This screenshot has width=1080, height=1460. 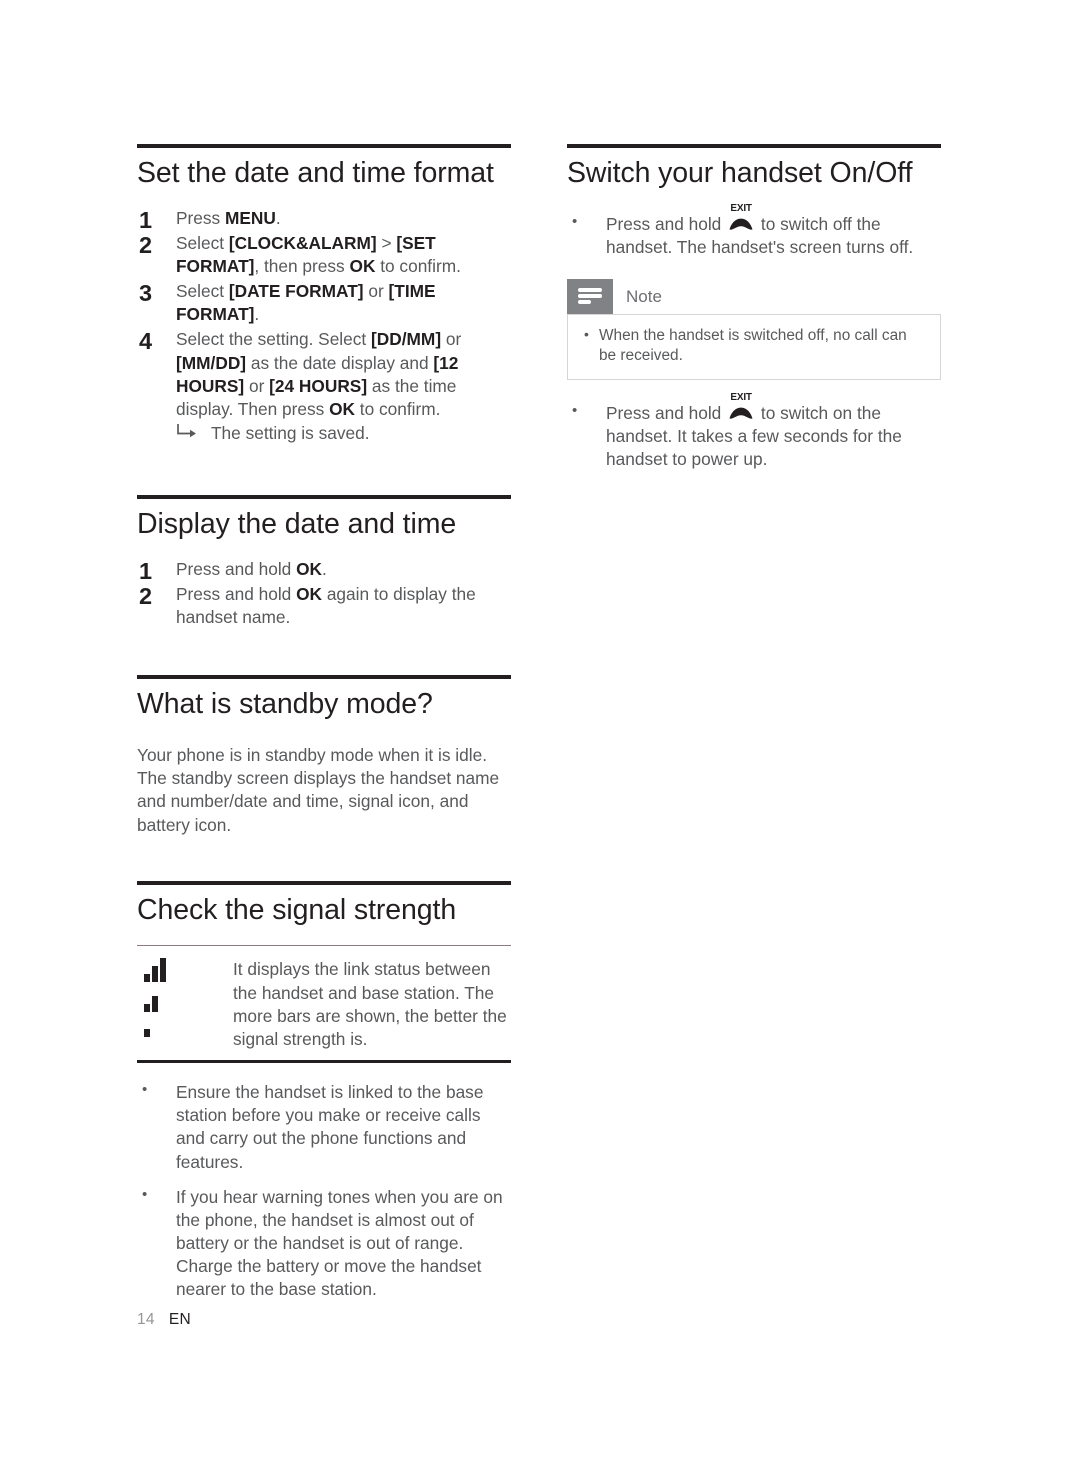 What do you see at coordinates (315, 173) in the screenshot?
I see `page-title: Set the date and time format` at bounding box center [315, 173].